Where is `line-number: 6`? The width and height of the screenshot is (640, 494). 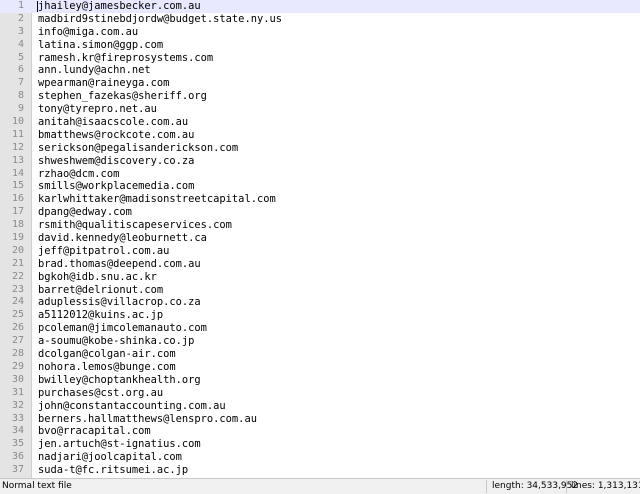 line-number: 6 is located at coordinates (20, 70).